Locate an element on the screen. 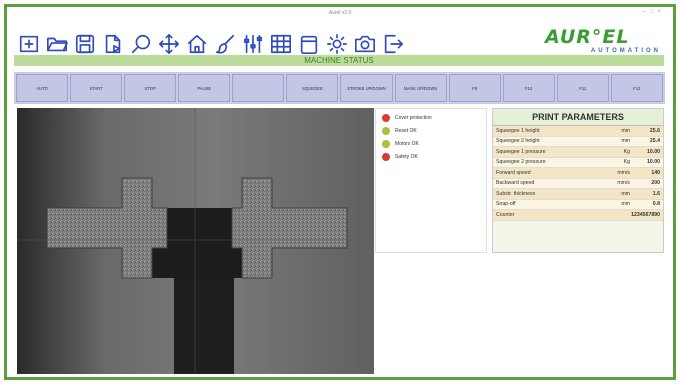 The height and width of the screenshot is (387, 683). param-label: Backward speed is located at coordinates (515, 183).